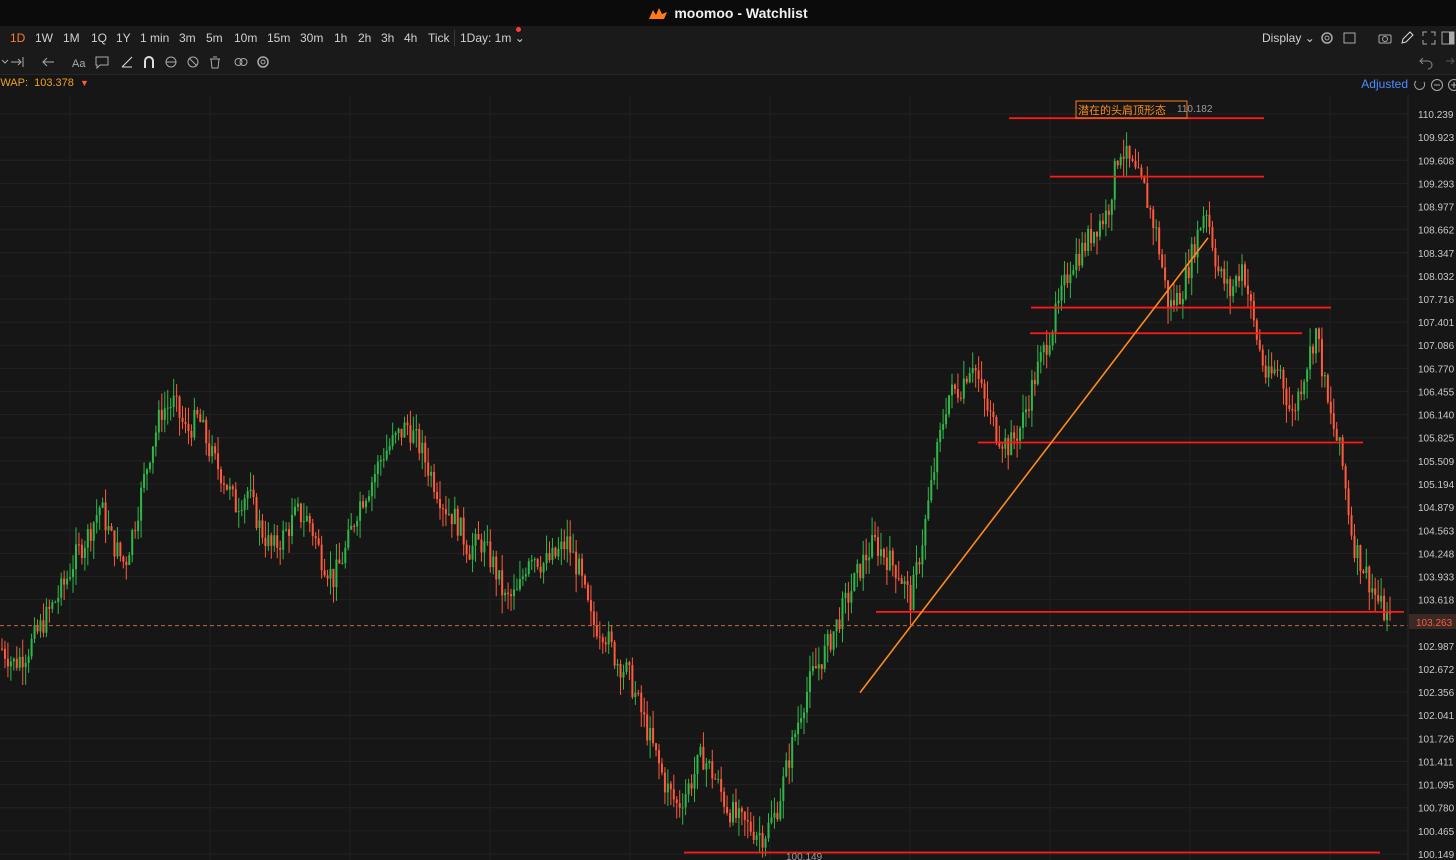 This screenshot has height=860, width=1456. I want to click on comment-icon, so click(102, 62).